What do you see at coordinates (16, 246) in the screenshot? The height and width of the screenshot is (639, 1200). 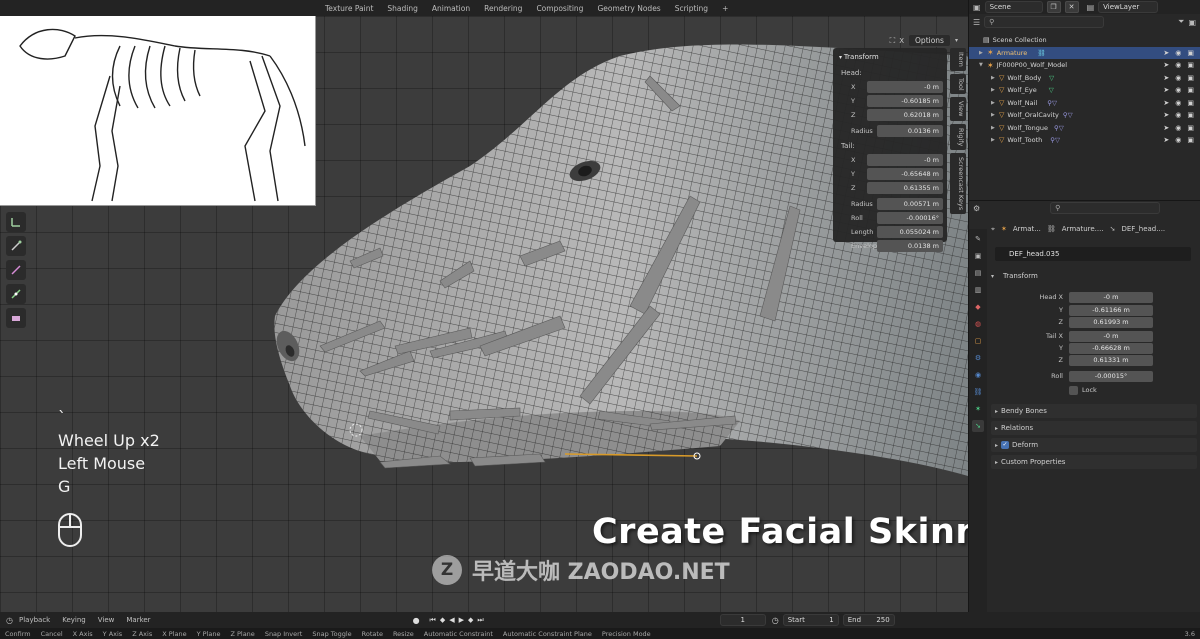 I see `bone-roll-tool-icon` at bounding box center [16, 246].